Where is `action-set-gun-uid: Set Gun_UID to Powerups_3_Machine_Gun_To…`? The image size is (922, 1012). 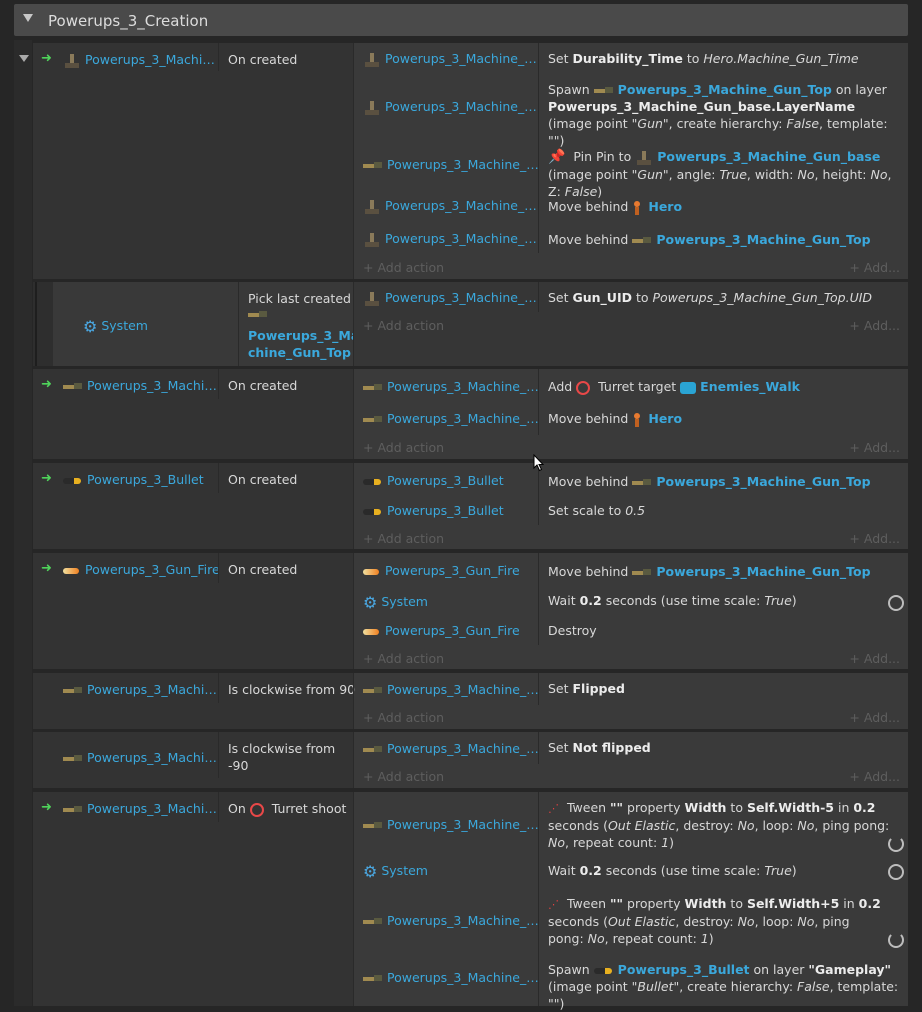
action-set-gun-uid: Set Gun_UID to Powerups_3_Machine_Gun_To… is located at coordinates (710, 297).